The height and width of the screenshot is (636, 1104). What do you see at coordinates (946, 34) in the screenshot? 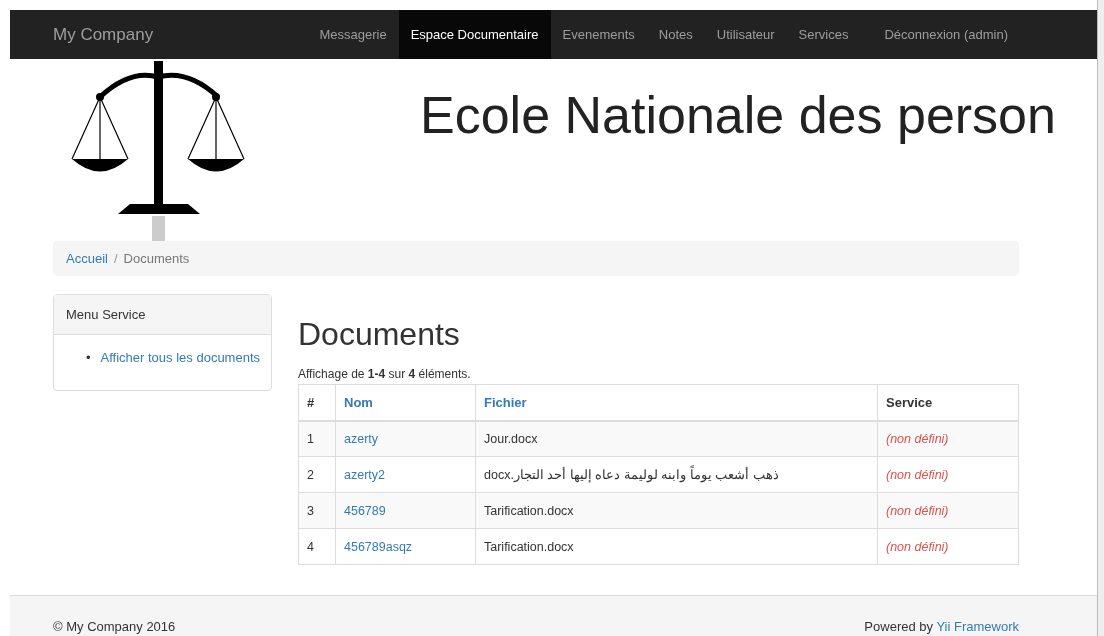
I see `logout-link: Déconnexion (admin)` at bounding box center [946, 34].